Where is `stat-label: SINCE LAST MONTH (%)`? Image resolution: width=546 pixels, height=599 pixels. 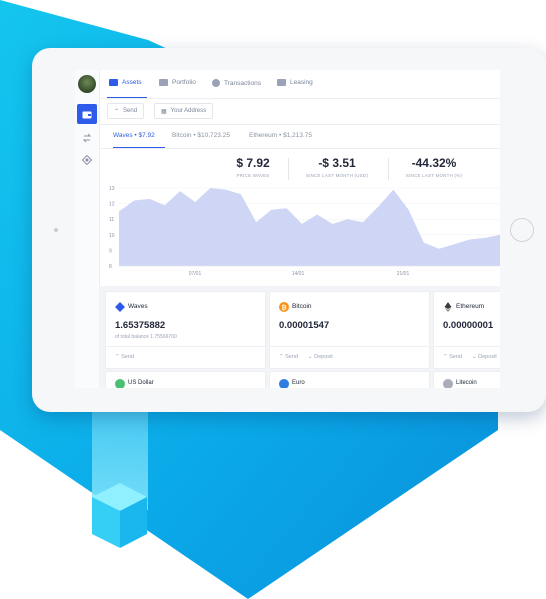
stat-label: SINCE LAST MONTH (%) is located at coordinates (434, 175).